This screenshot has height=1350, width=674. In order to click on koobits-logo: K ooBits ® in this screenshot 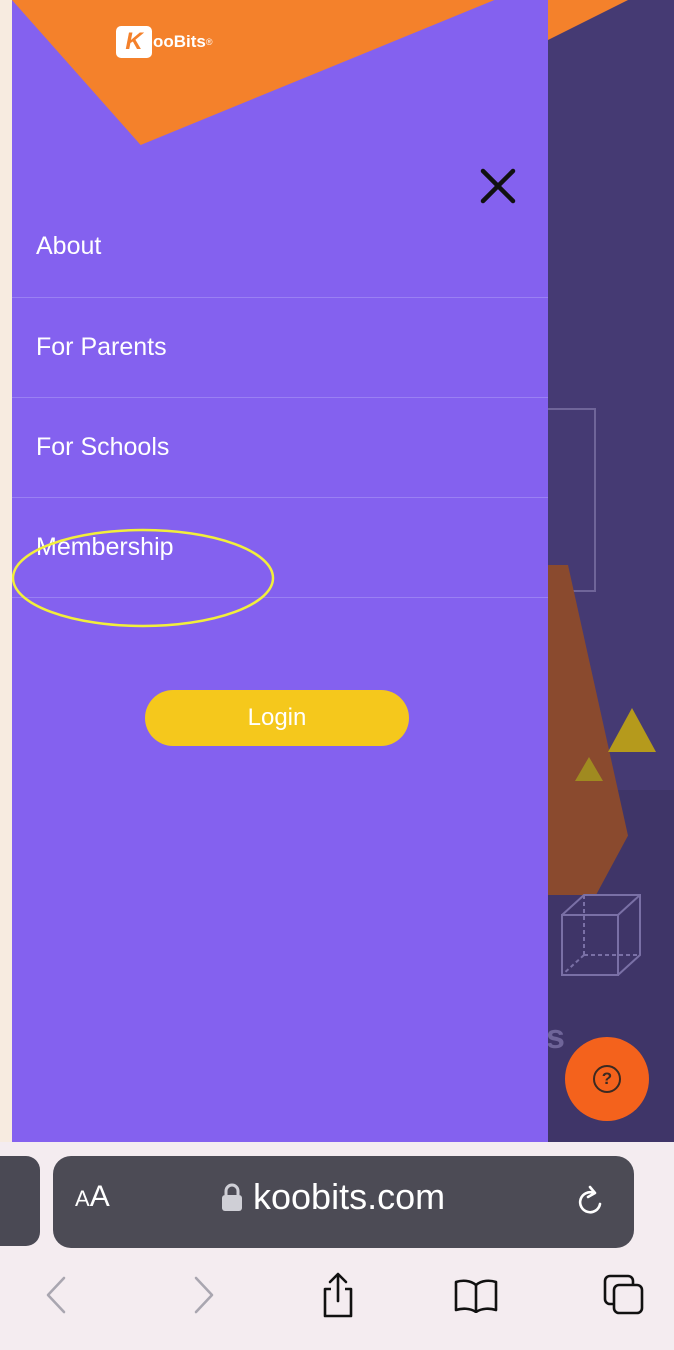, I will do `click(164, 42)`.